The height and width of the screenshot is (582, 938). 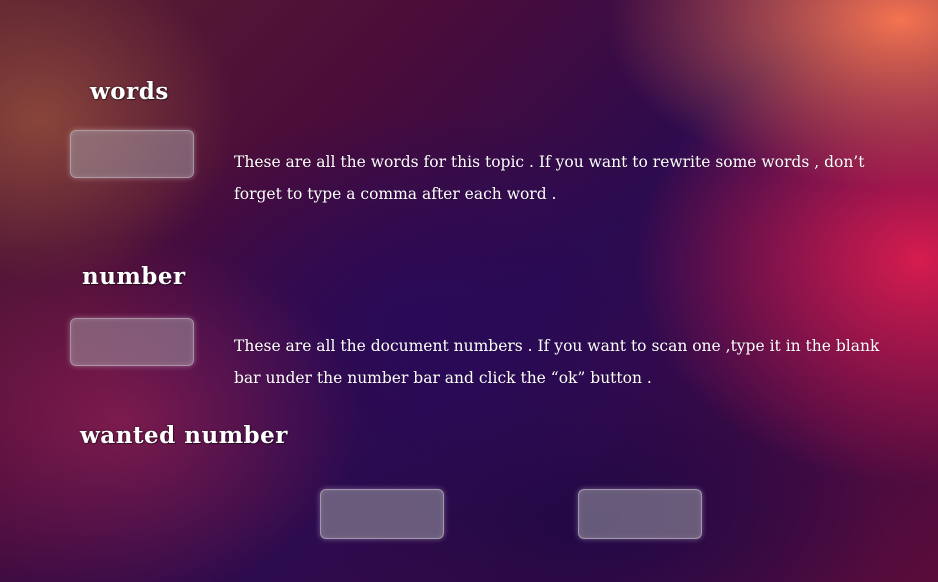 I want to click on wanted-number-heading: wanted number, so click(x=184, y=435).